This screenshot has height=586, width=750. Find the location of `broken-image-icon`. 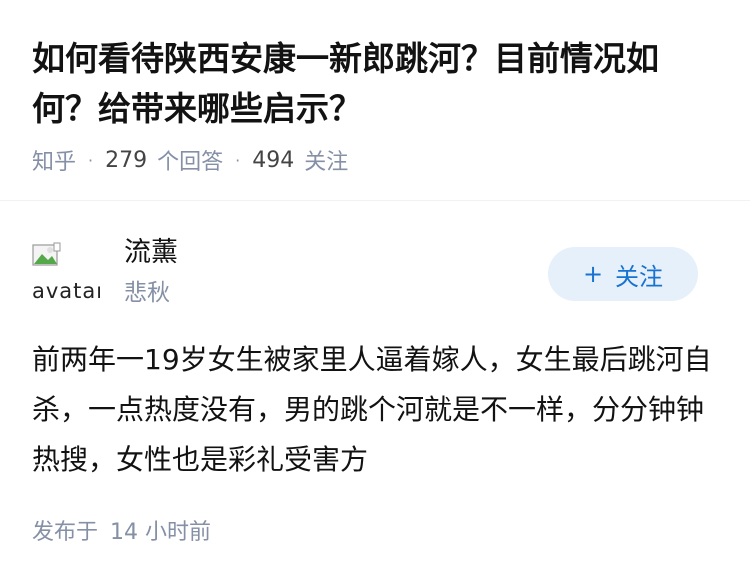

broken-image-icon is located at coordinates (46, 254).